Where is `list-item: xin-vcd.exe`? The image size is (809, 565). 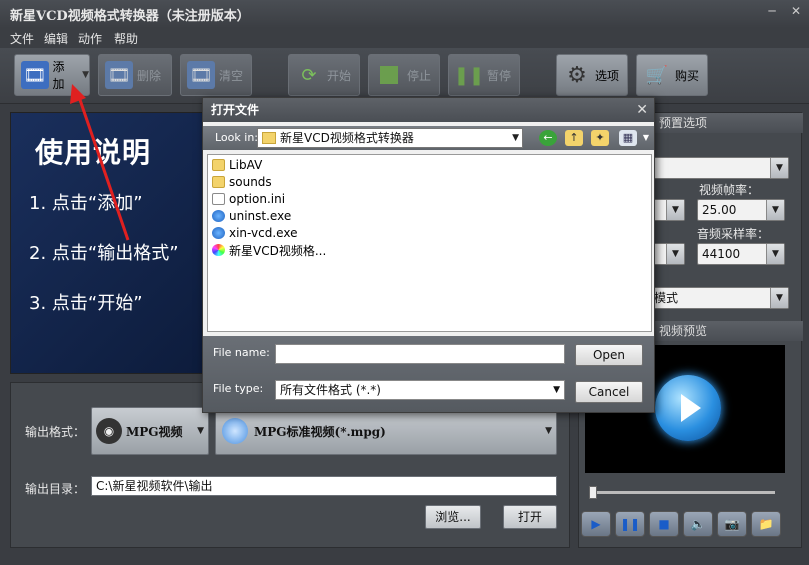
list-item: xin-vcd.exe is located at coordinates (254, 233).